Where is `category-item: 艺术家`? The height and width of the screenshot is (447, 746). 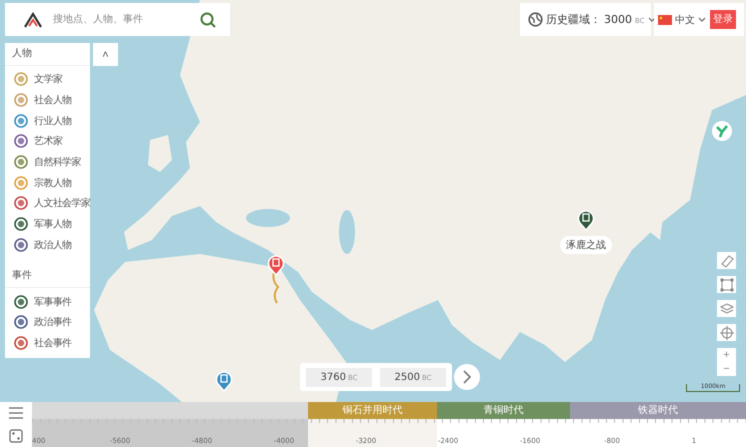
category-item: 艺术家 is located at coordinates (47, 141).